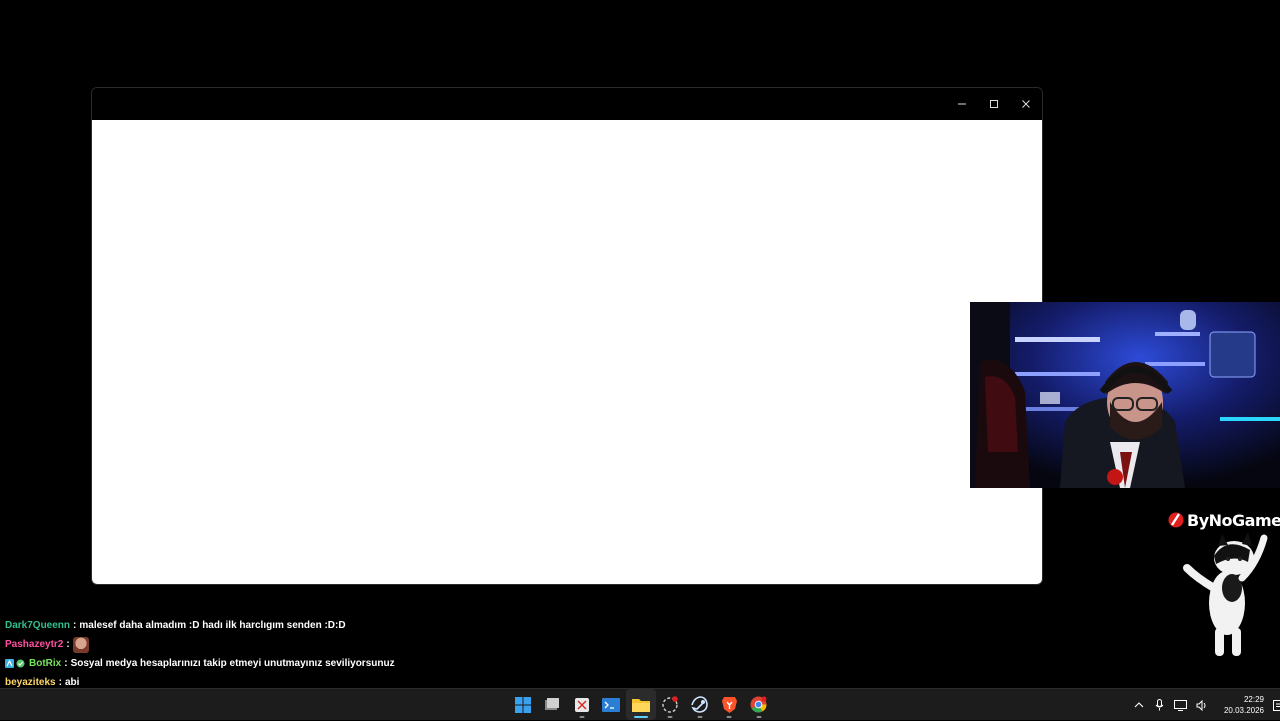 The width and height of the screenshot is (1280, 721). I want to click on volume-button, so click(1201, 705).